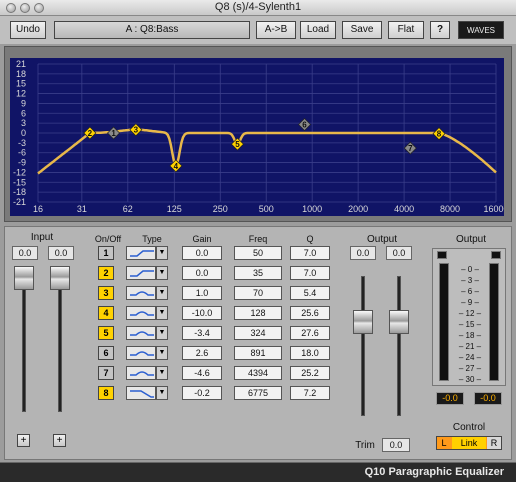 This screenshot has width=516, height=482. What do you see at coordinates (106, 313) in the screenshot?
I see `band-4-onoff-button: 4` at bounding box center [106, 313].